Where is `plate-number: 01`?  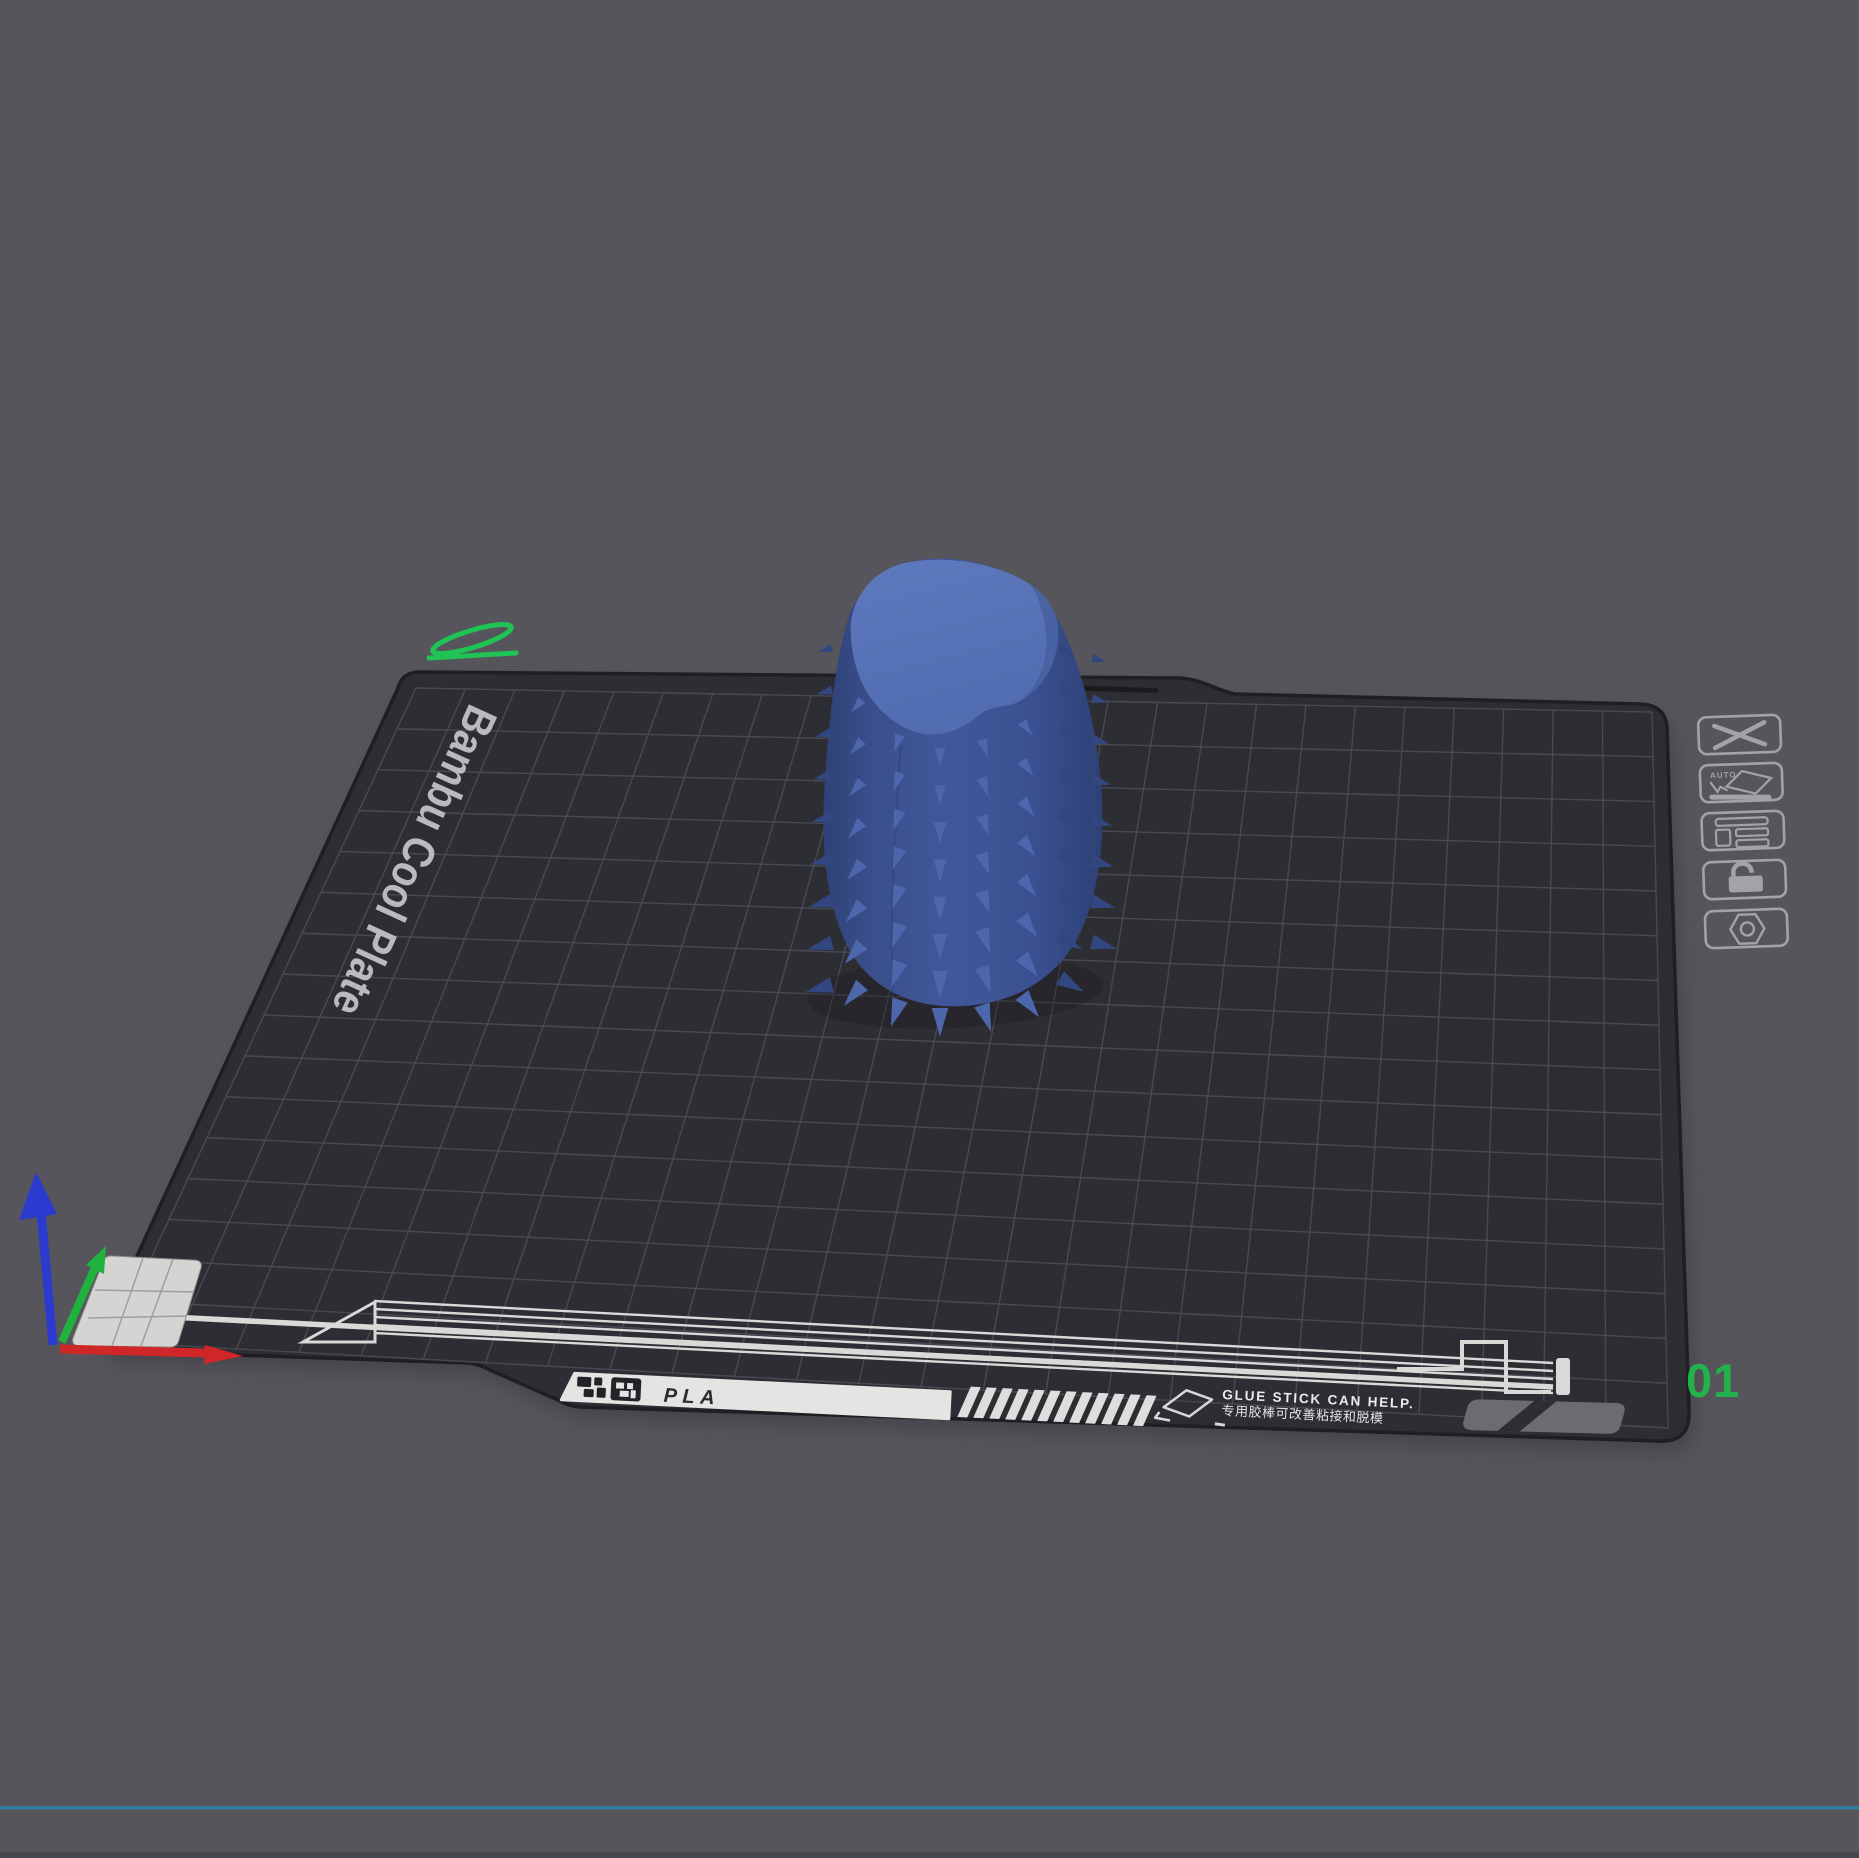 plate-number: 01 is located at coordinates (1713, 1380).